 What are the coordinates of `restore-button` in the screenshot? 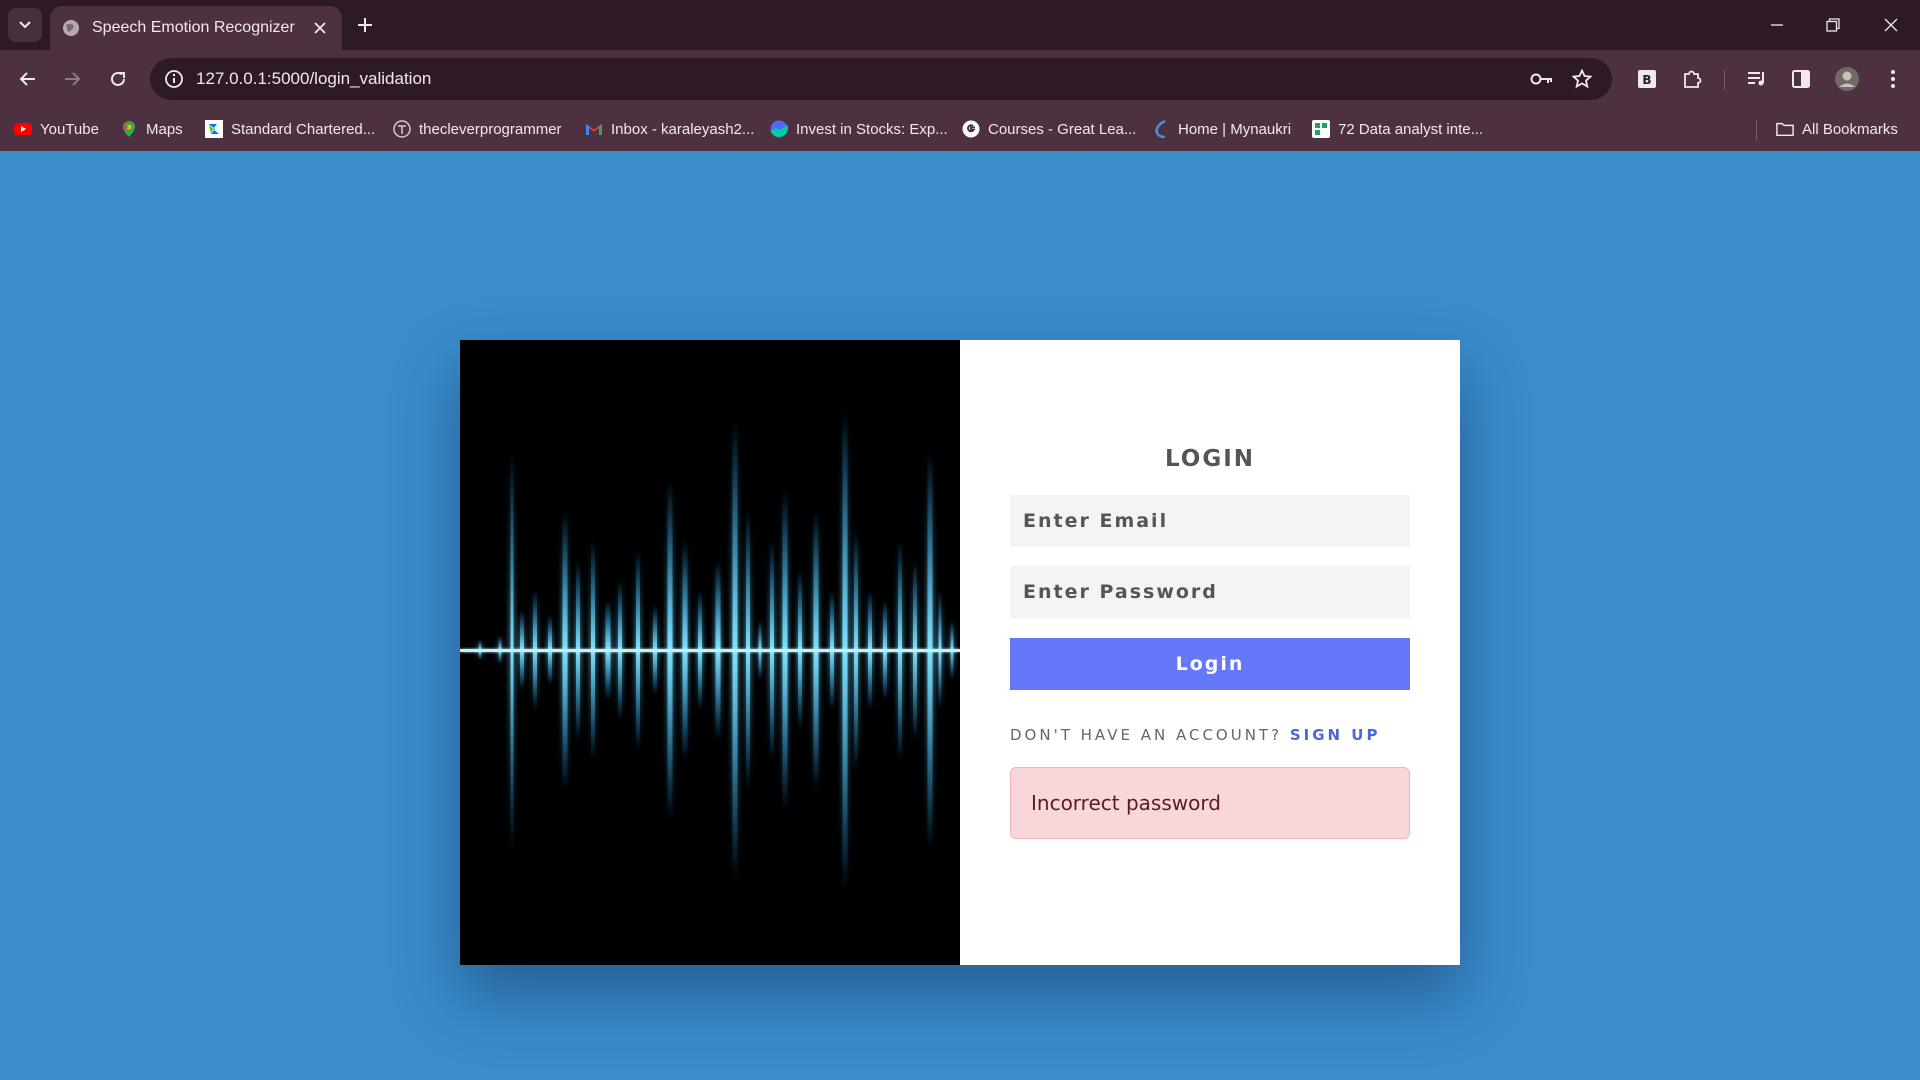 It's located at (1833, 25).